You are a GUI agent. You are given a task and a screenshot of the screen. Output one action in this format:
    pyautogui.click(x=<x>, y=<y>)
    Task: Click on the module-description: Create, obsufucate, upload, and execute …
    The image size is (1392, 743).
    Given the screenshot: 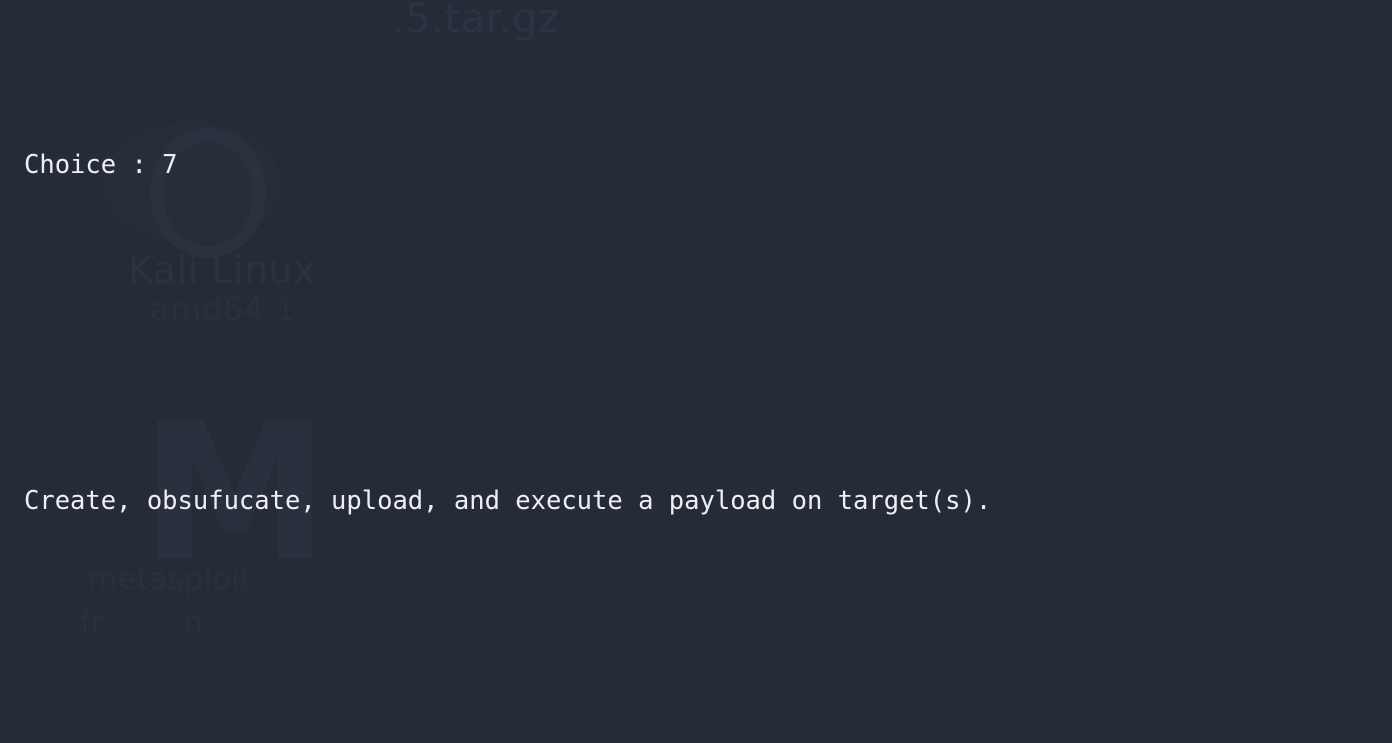 What is the action you would take?
    pyautogui.click(x=508, y=501)
    